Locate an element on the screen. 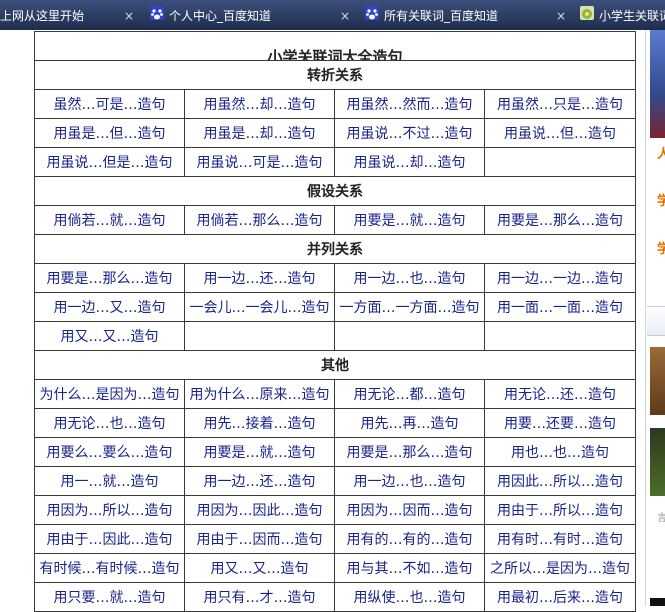  table-row: 用只要…就…造句 用只有…才…造句 用纵使…也…造句 用最初…后来…造句 is located at coordinates (335, 597).